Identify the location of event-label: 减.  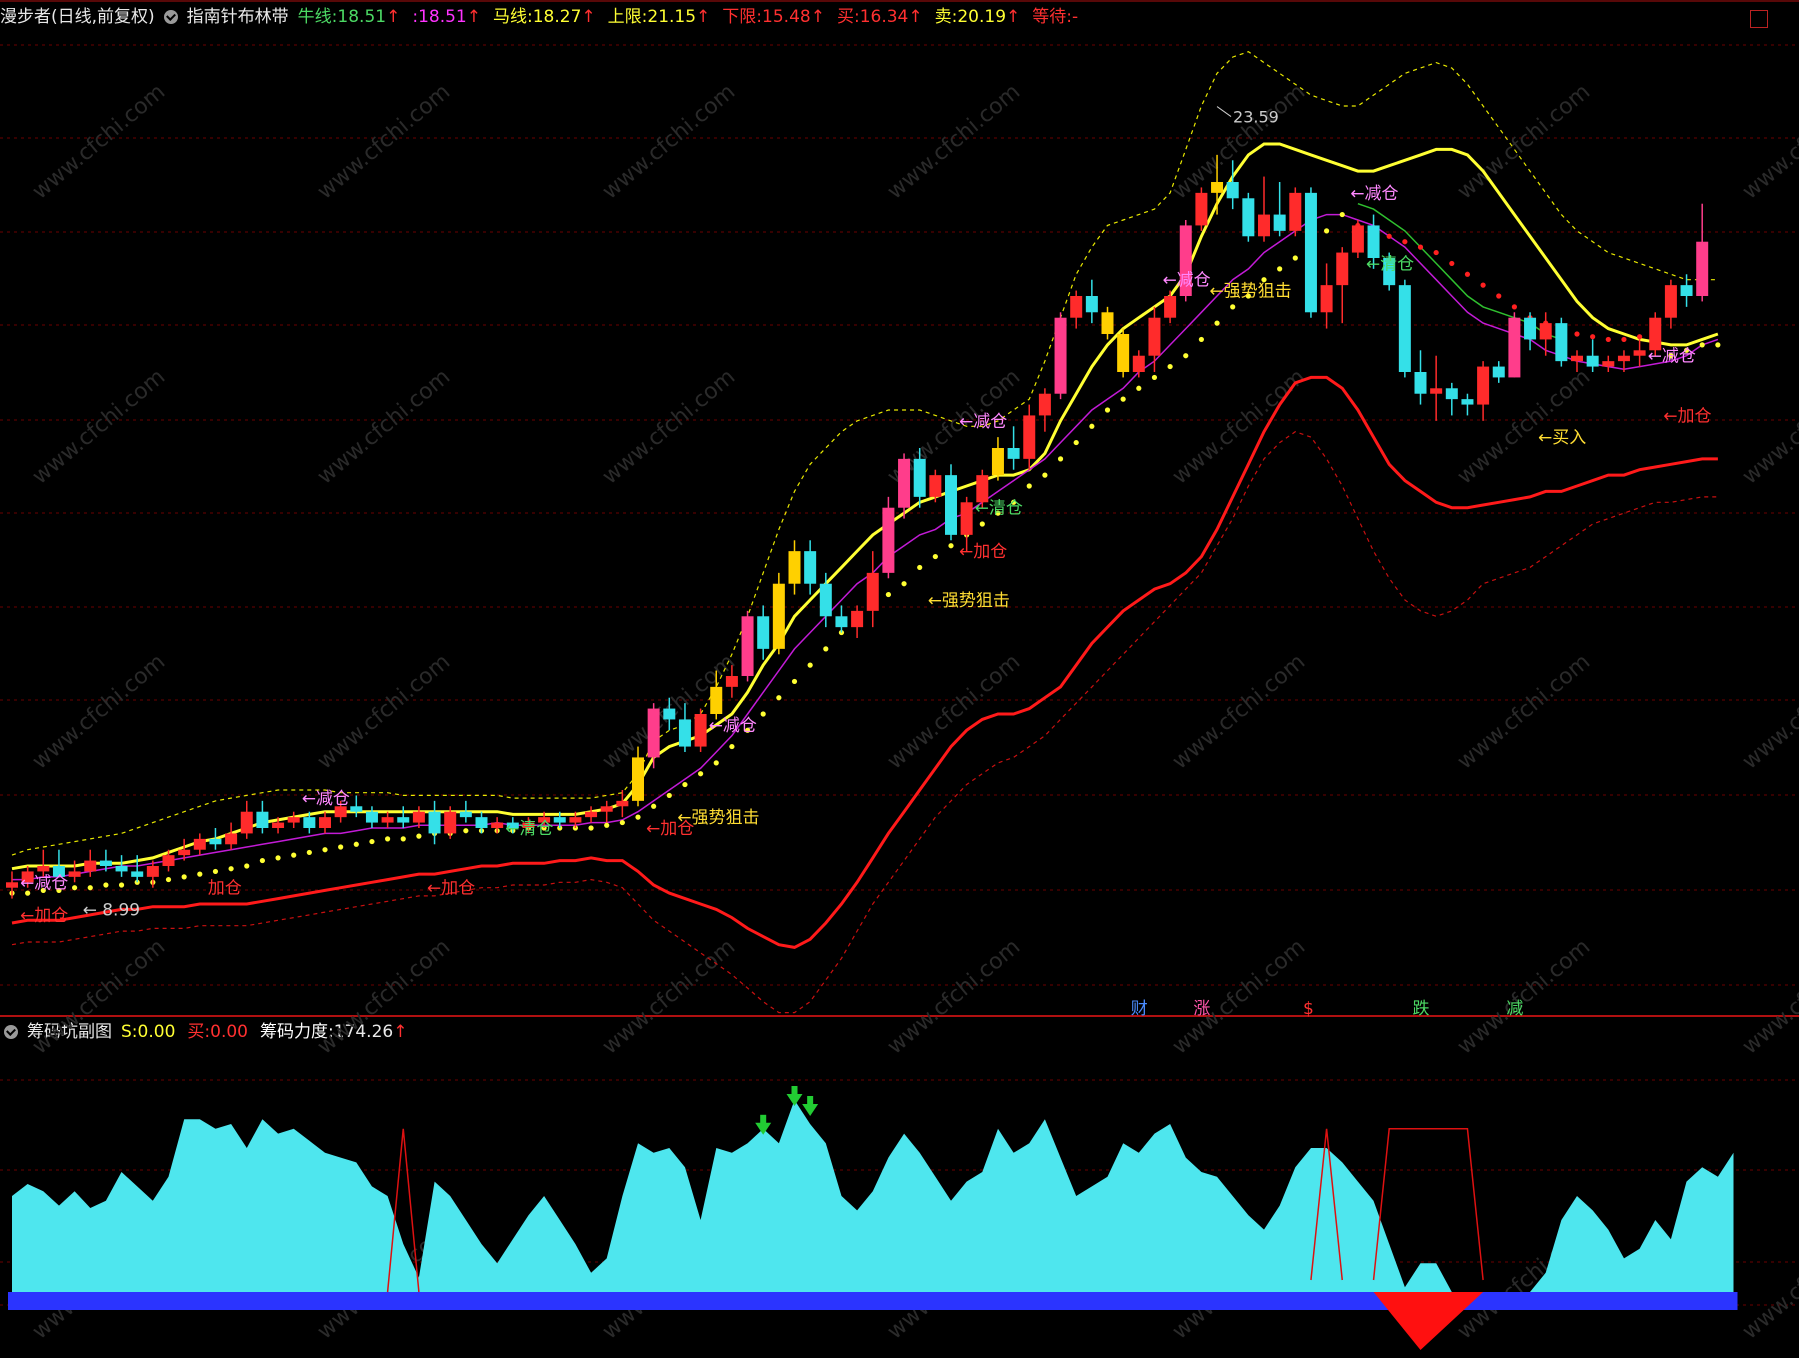
(1514, 1009).